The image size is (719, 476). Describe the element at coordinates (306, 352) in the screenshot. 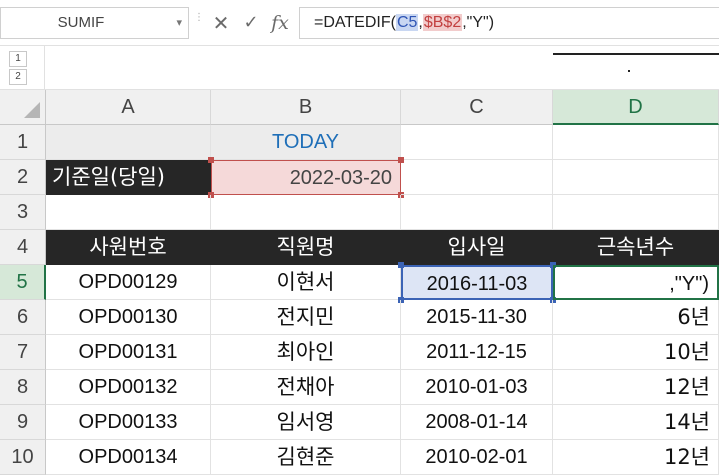

I see `cell-b7: 최아인` at that location.